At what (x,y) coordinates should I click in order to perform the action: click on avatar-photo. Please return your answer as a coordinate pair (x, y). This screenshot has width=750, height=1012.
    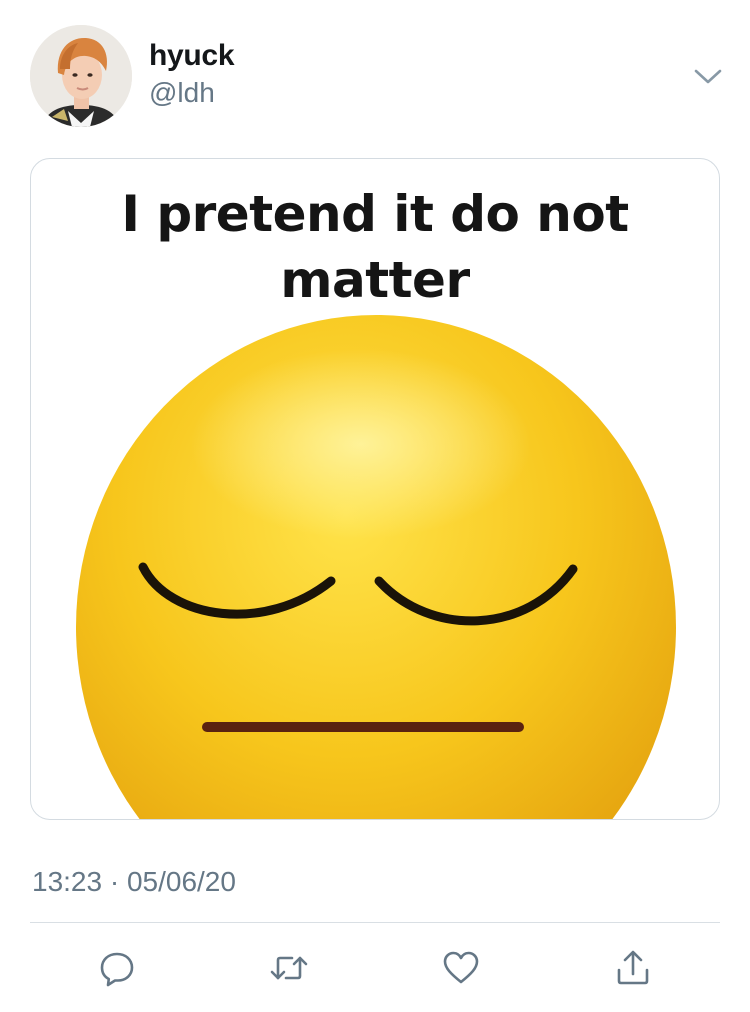
    Looking at the image, I should click on (81, 76).